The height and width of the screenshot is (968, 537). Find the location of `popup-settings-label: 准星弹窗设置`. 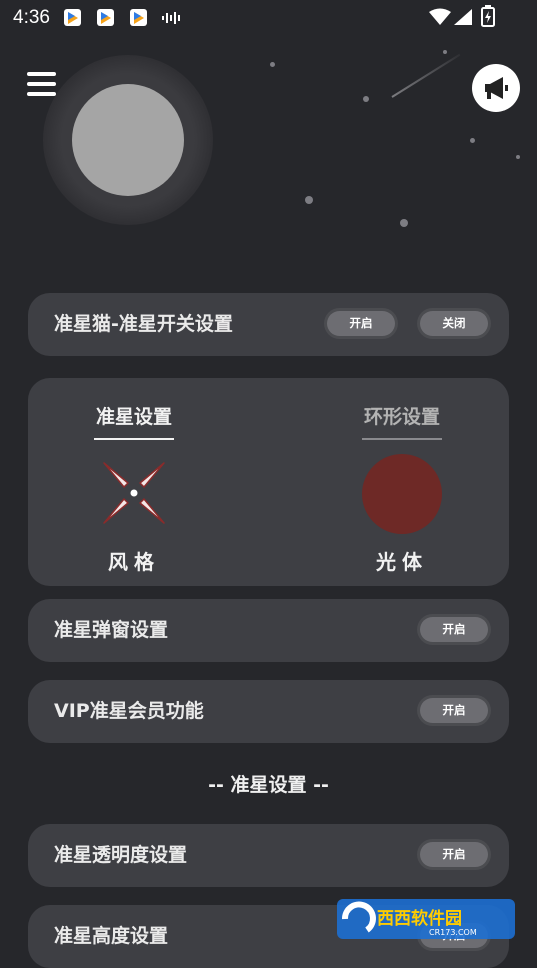

popup-settings-label: 准星弹窗设置 is located at coordinates (111, 630).